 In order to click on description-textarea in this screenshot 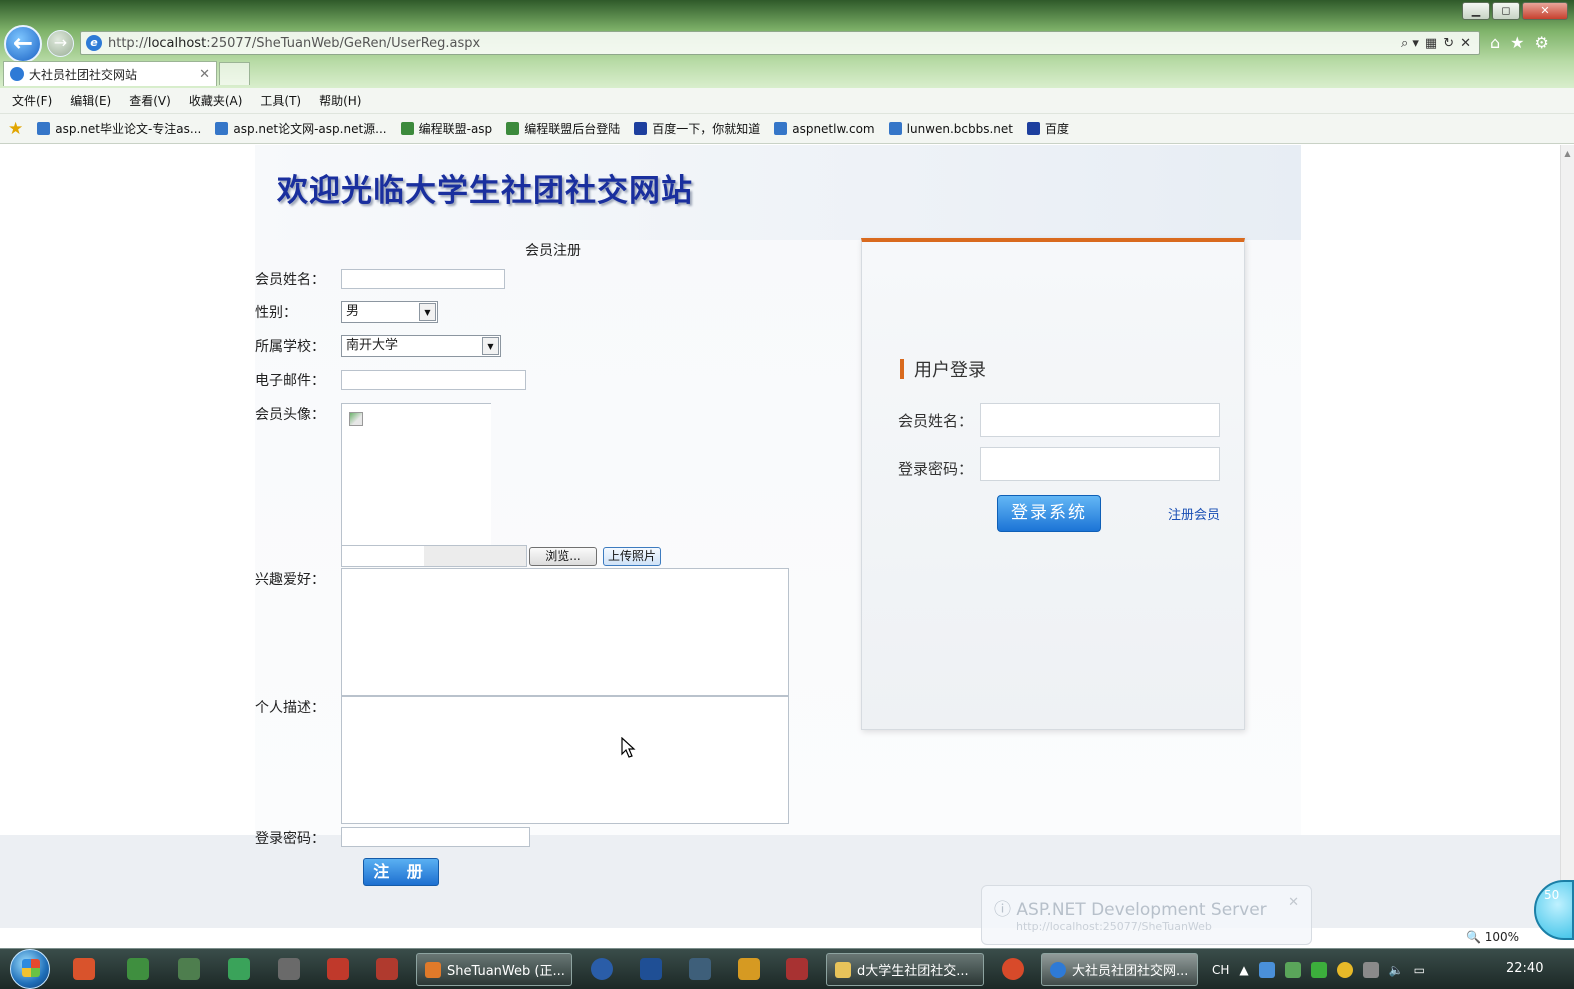, I will do `click(565, 760)`.